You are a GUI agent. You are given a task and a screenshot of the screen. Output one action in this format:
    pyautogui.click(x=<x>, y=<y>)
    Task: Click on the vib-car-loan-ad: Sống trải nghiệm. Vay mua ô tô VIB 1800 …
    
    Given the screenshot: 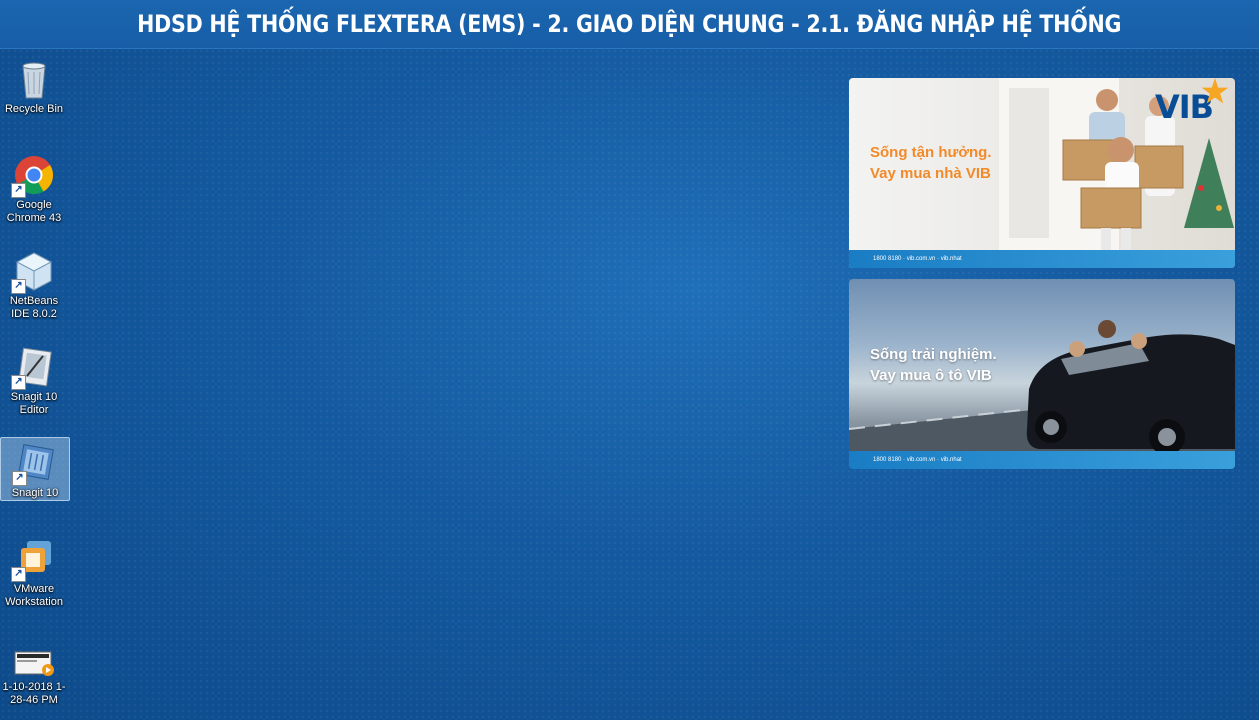 What is the action you would take?
    pyautogui.click(x=1042, y=374)
    